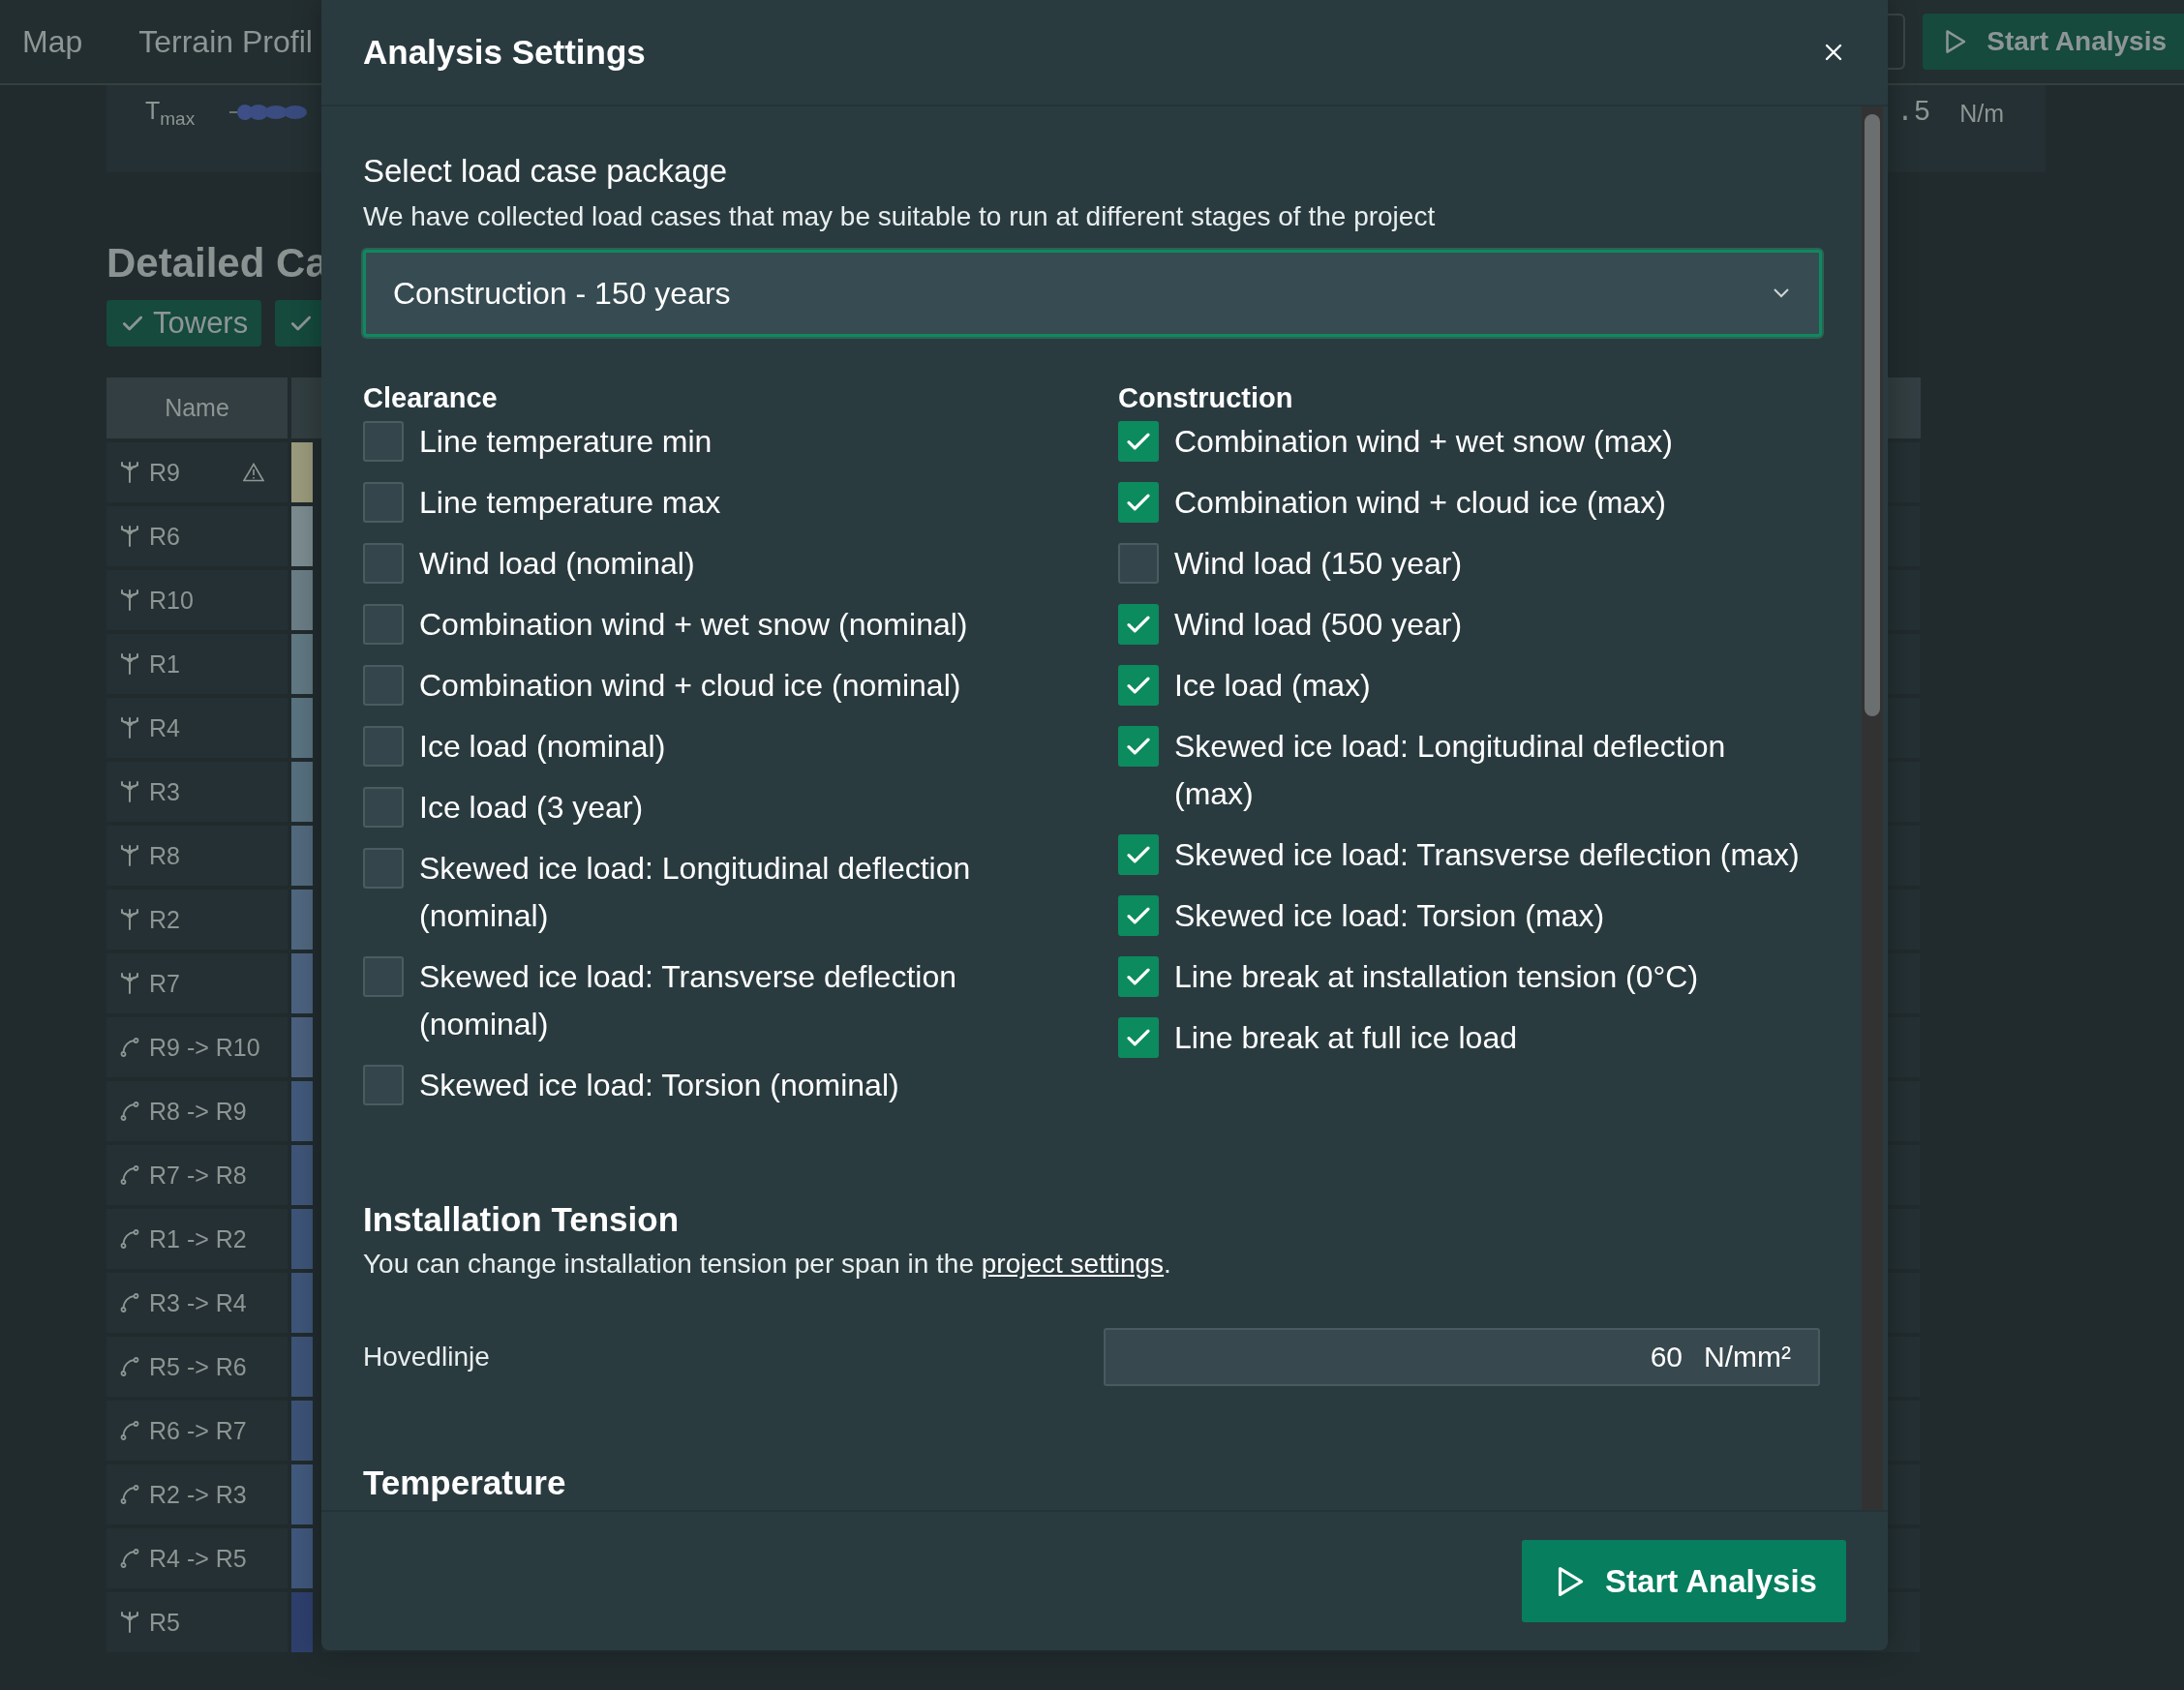 Image resolution: width=2184 pixels, height=1690 pixels. Describe the element at coordinates (1873, 415) in the screenshot. I see `scrollbar-thumb` at that location.